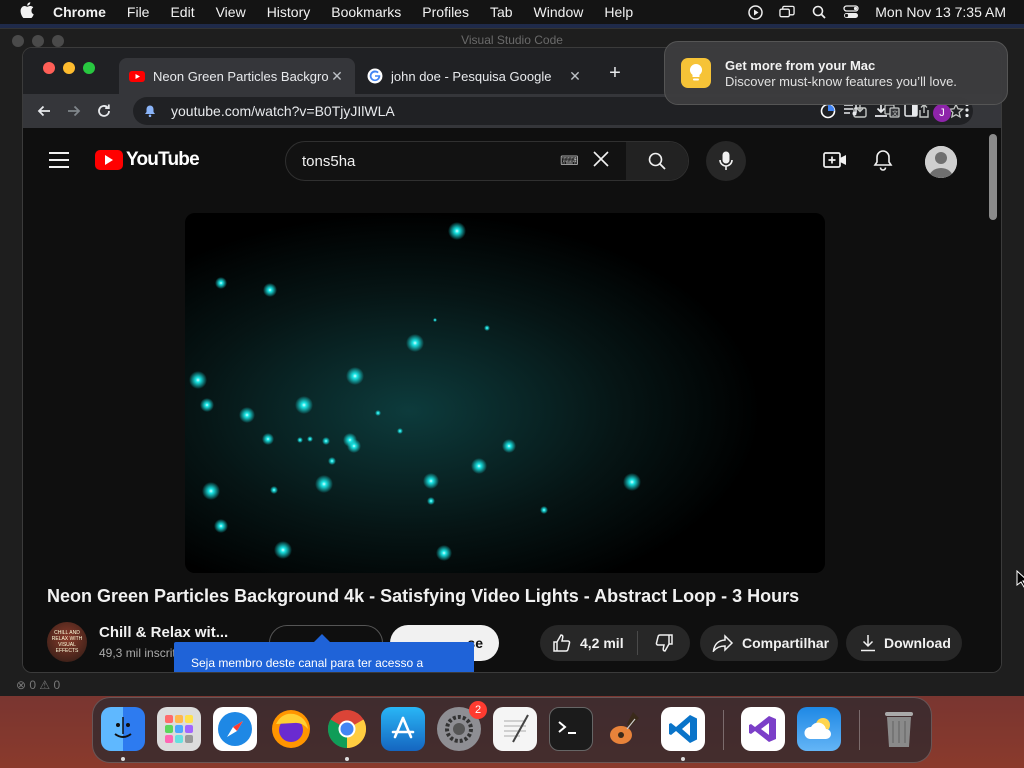 This screenshot has width=1024, height=768. Describe the element at coordinates (787, 12) in the screenshot. I see `screen-mirroring-icon` at that location.